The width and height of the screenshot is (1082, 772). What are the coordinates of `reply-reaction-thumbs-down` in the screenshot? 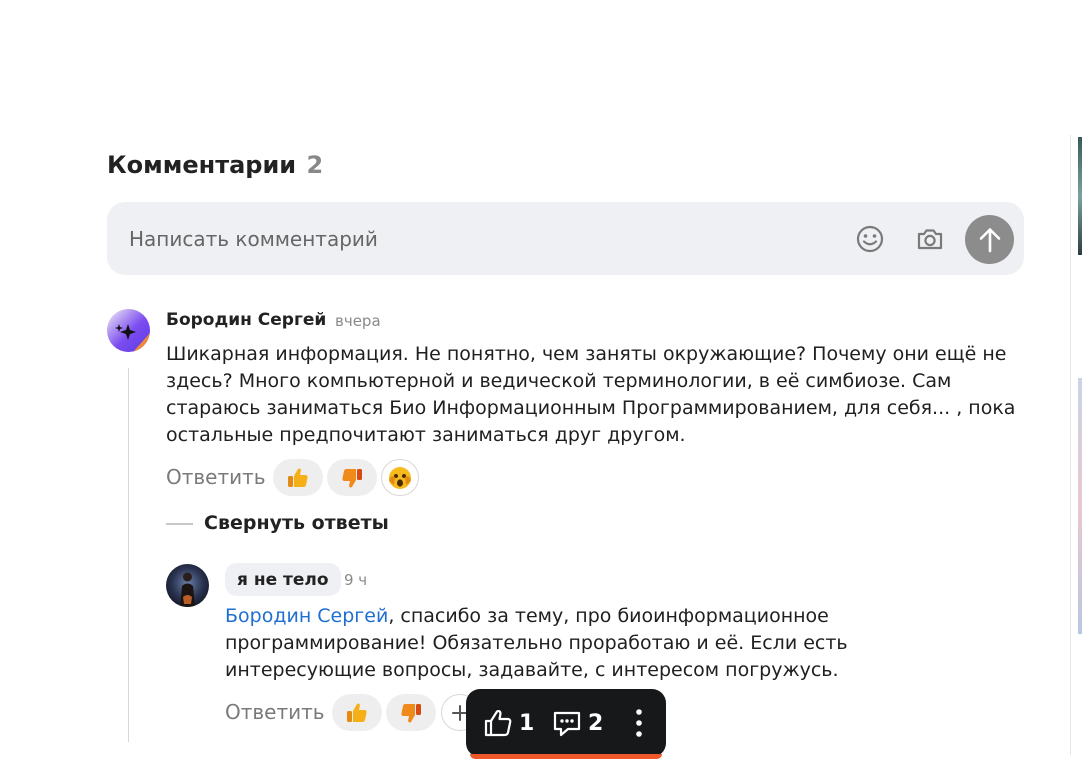 It's located at (411, 712).